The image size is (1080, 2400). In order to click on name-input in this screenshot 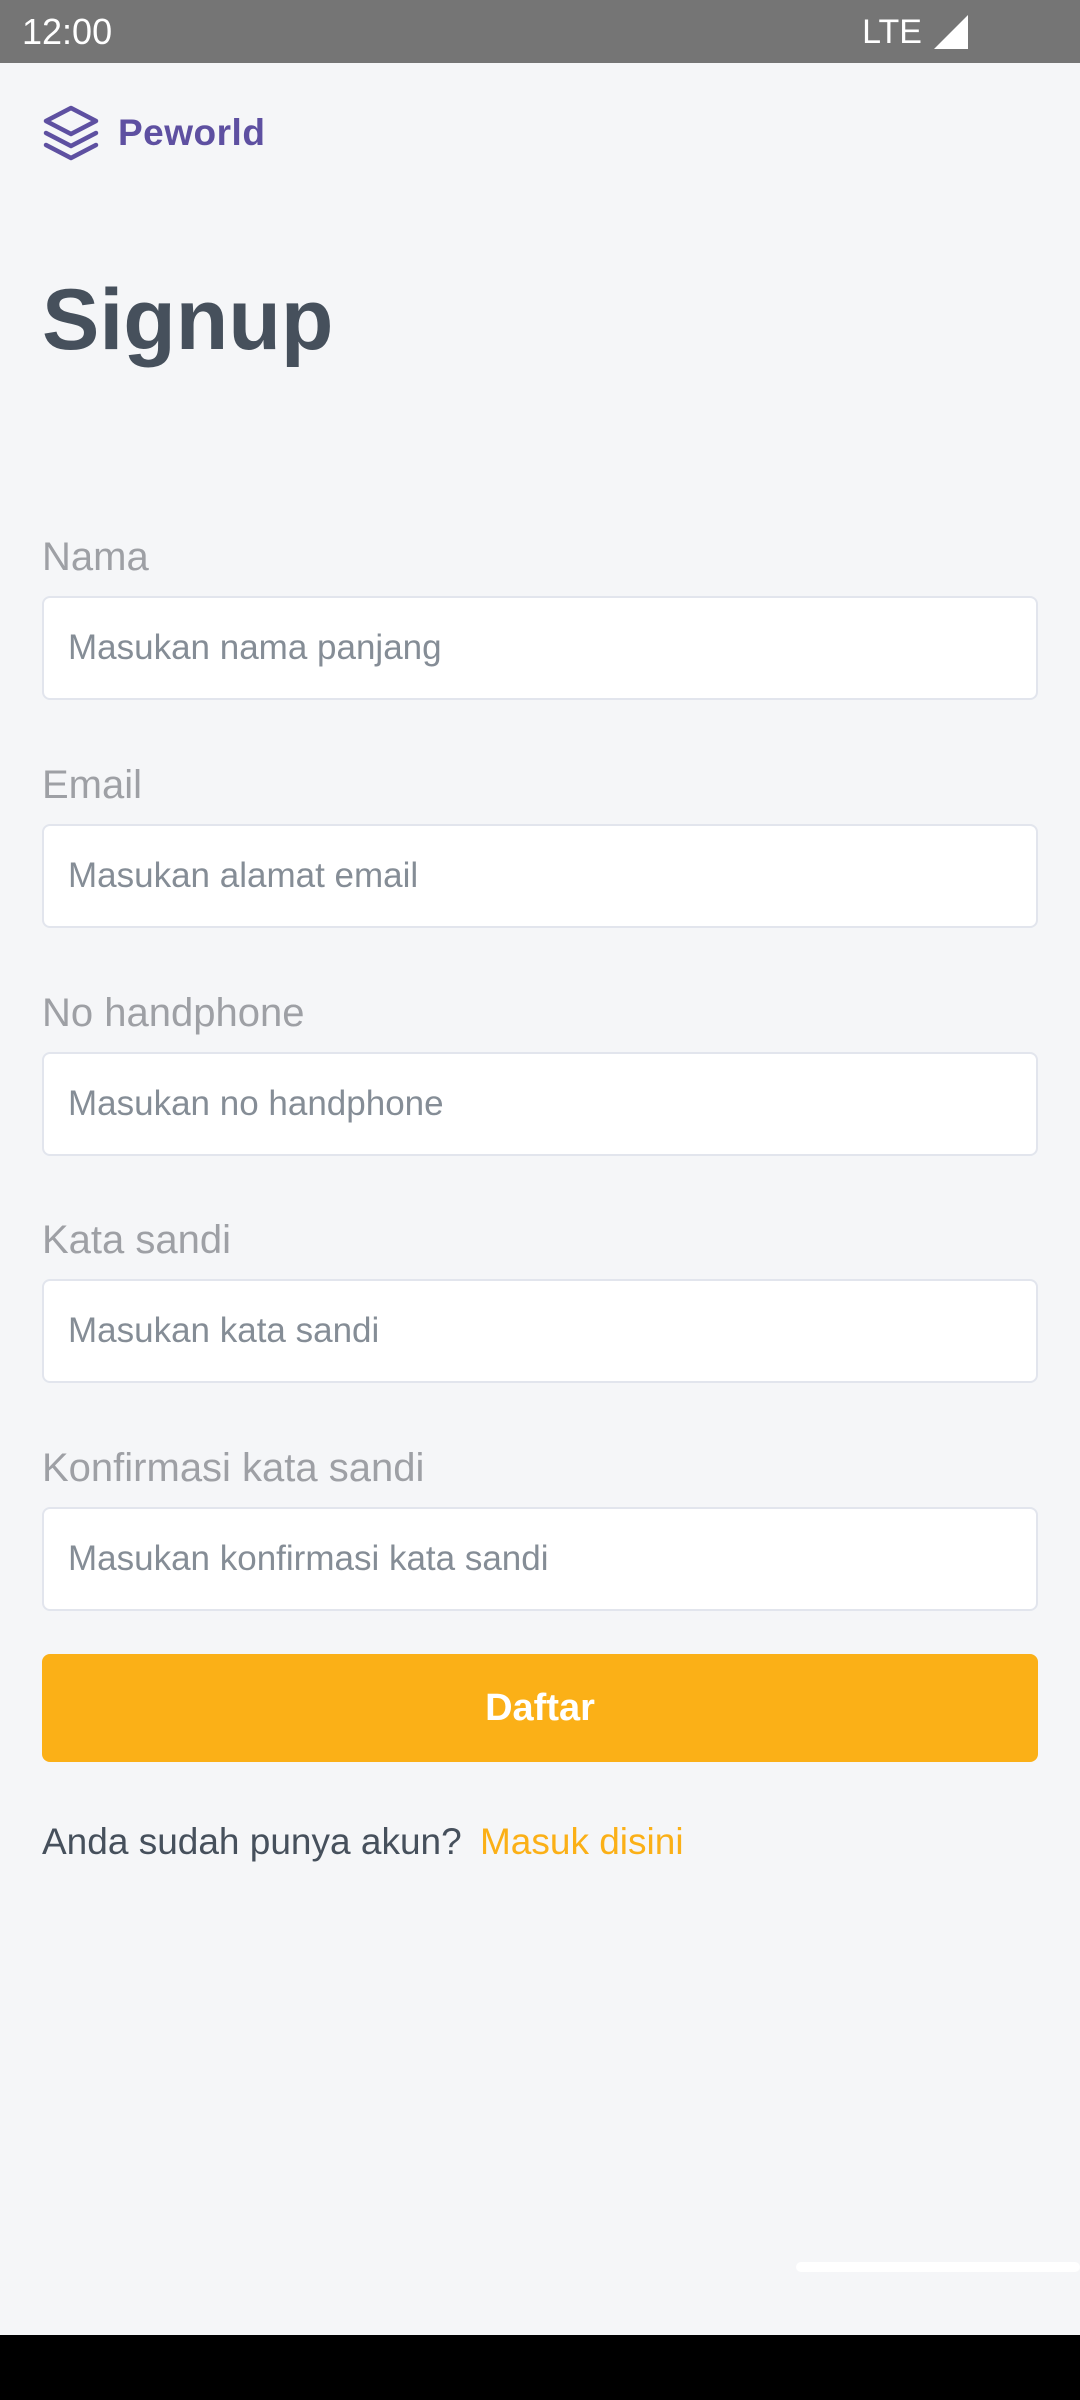, I will do `click(540, 648)`.